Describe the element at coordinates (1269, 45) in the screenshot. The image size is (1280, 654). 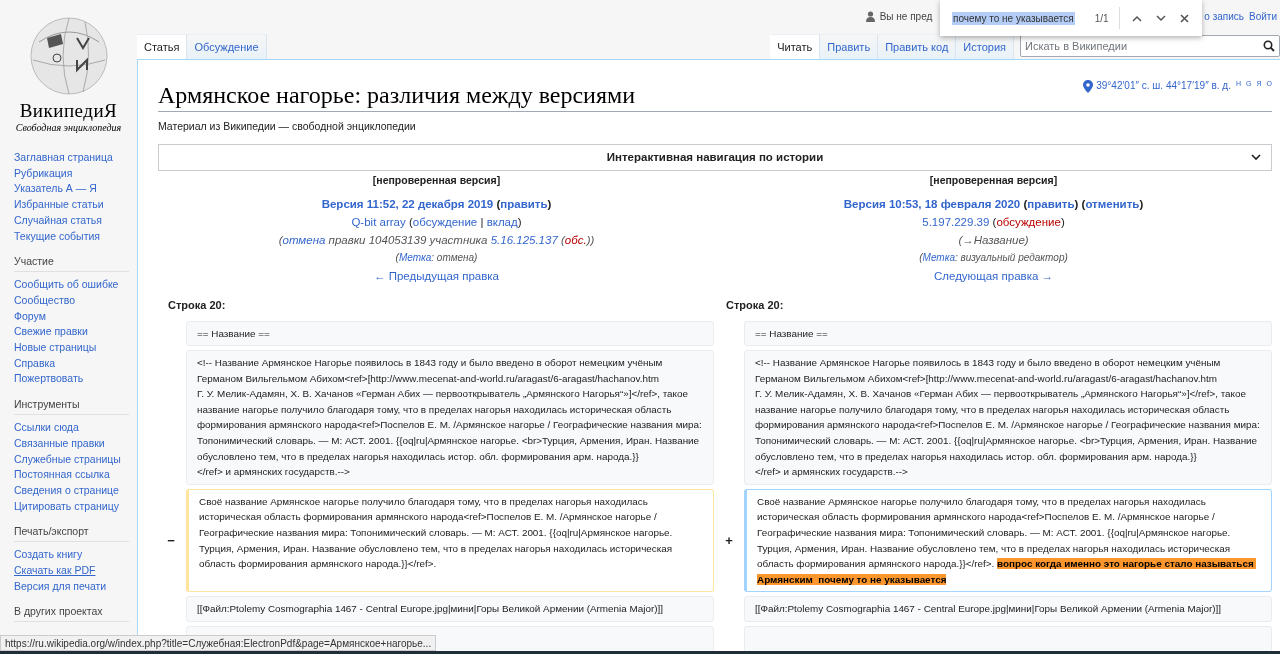
I see `search-icon` at that location.